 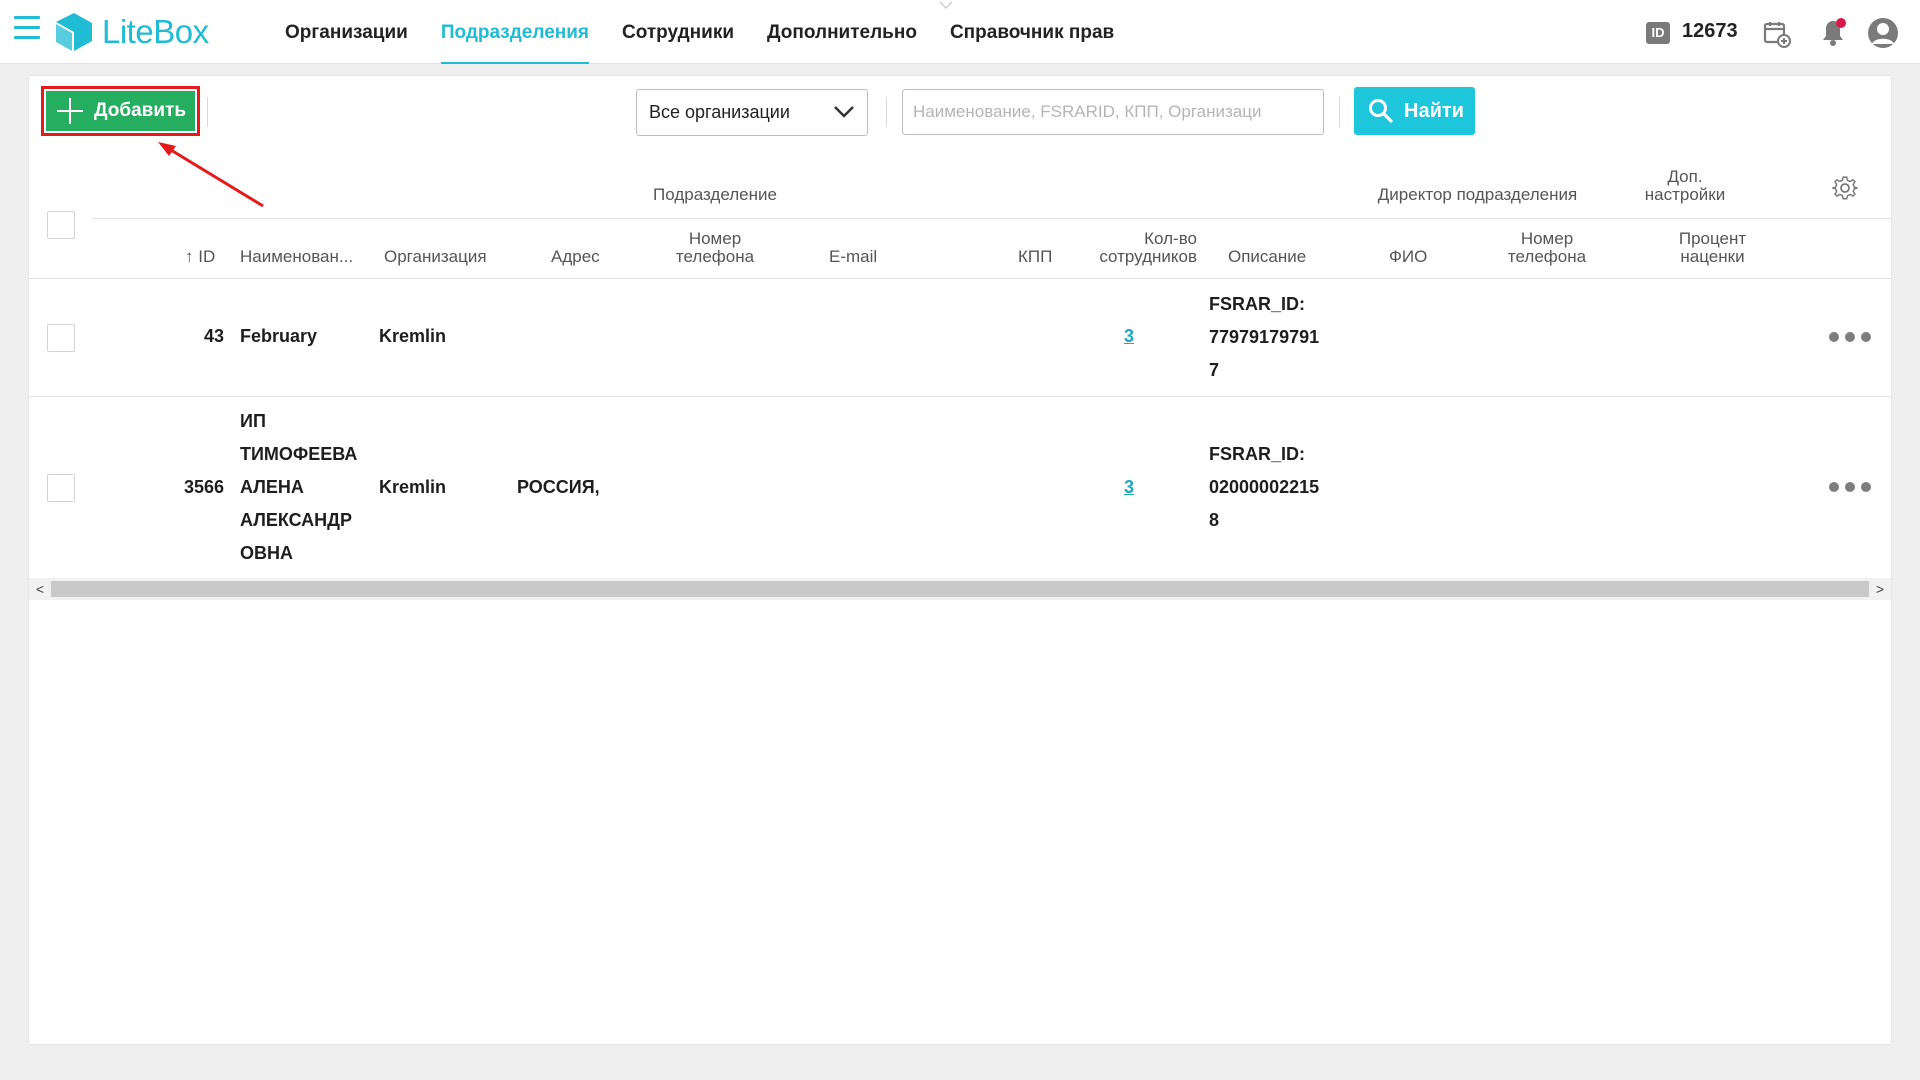 What do you see at coordinates (1113, 112) in the screenshot?
I see `search-input` at bounding box center [1113, 112].